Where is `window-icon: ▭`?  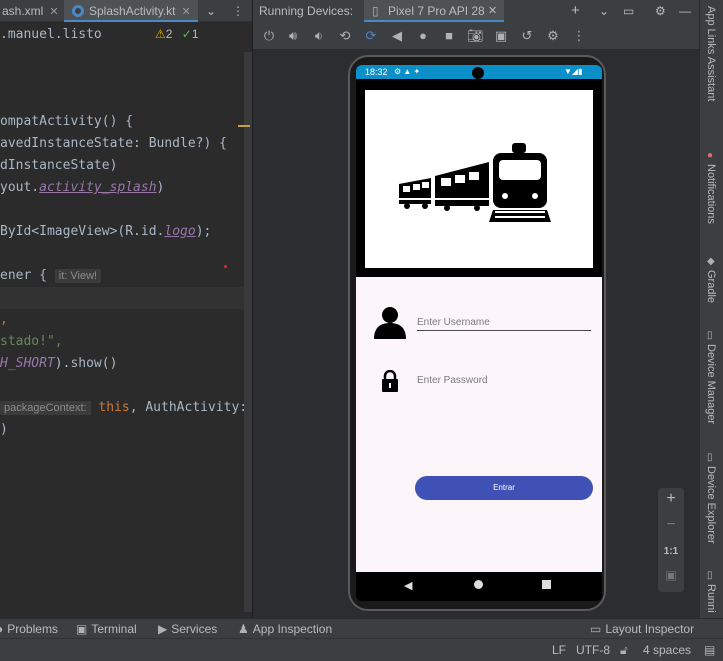 window-icon: ▭ is located at coordinates (628, 11).